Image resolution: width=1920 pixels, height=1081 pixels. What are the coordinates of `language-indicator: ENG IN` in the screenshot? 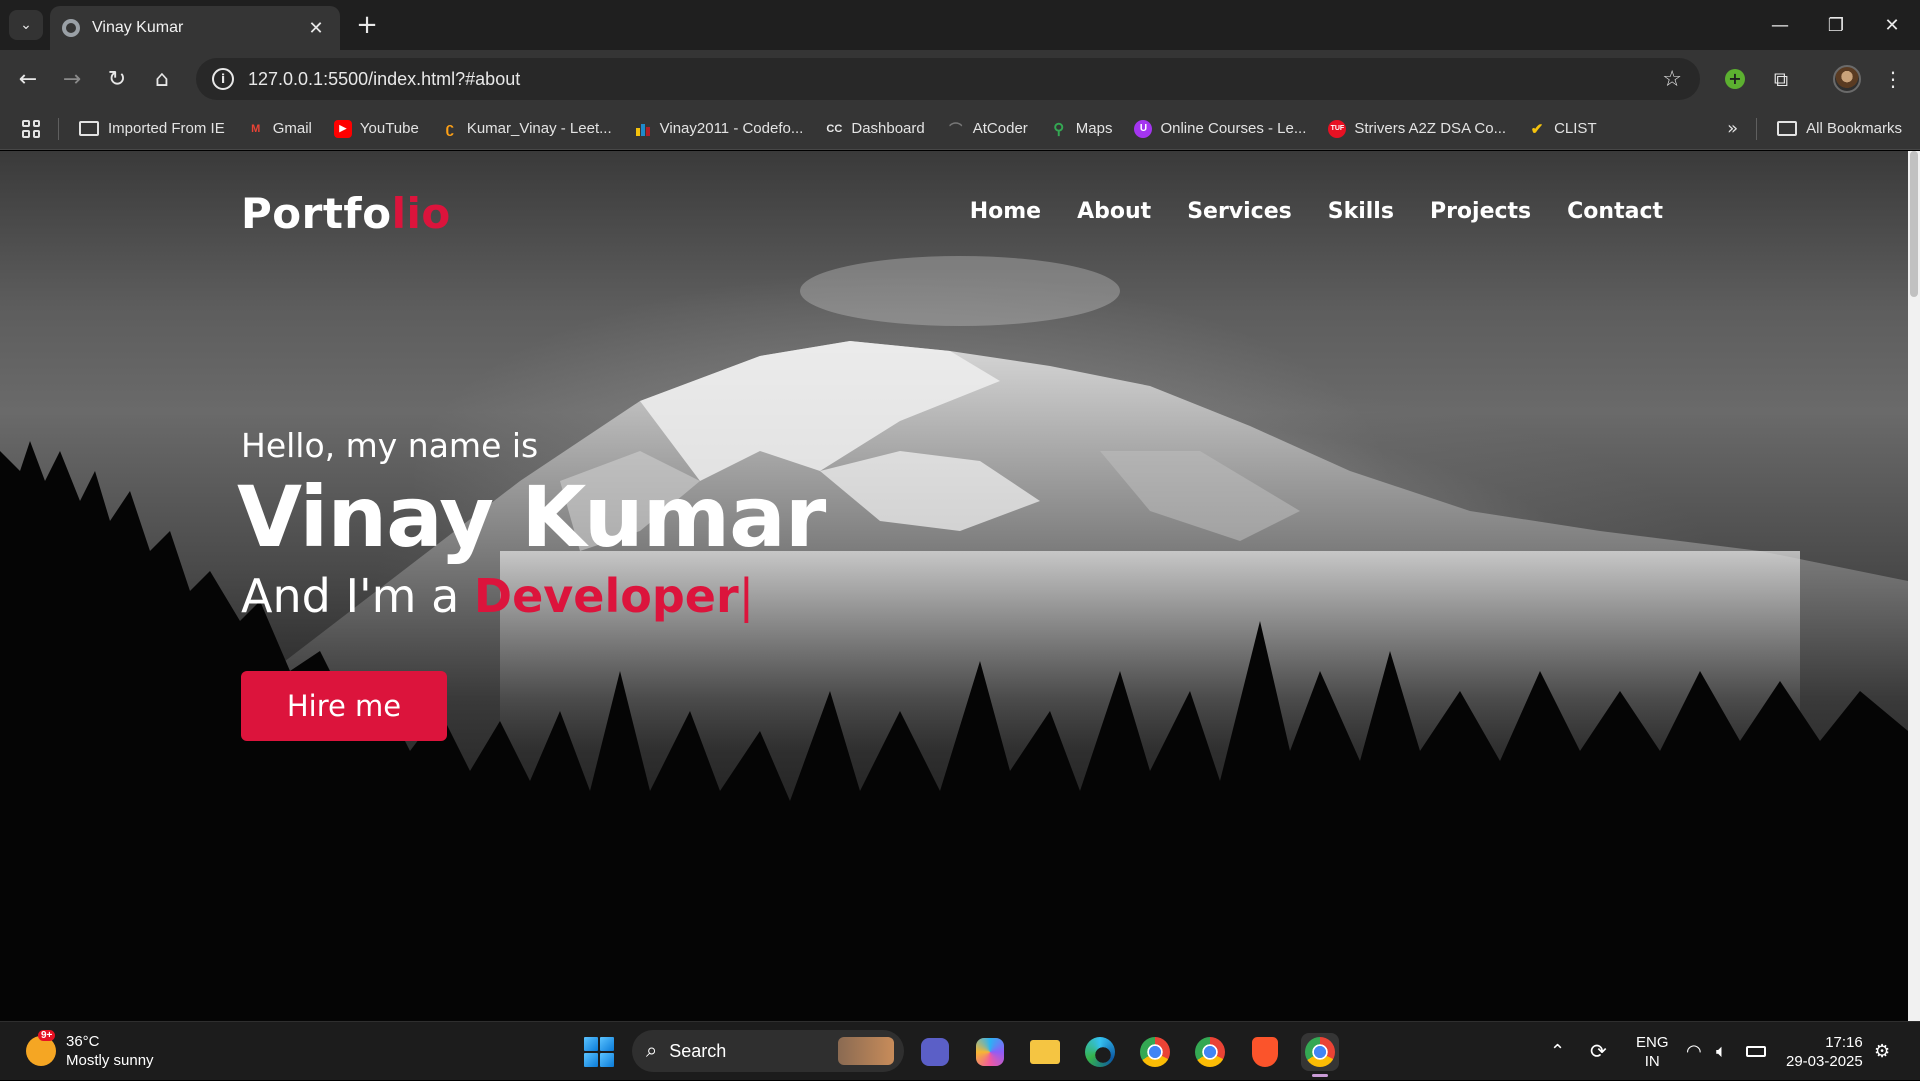 It's located at (1652, 1051).